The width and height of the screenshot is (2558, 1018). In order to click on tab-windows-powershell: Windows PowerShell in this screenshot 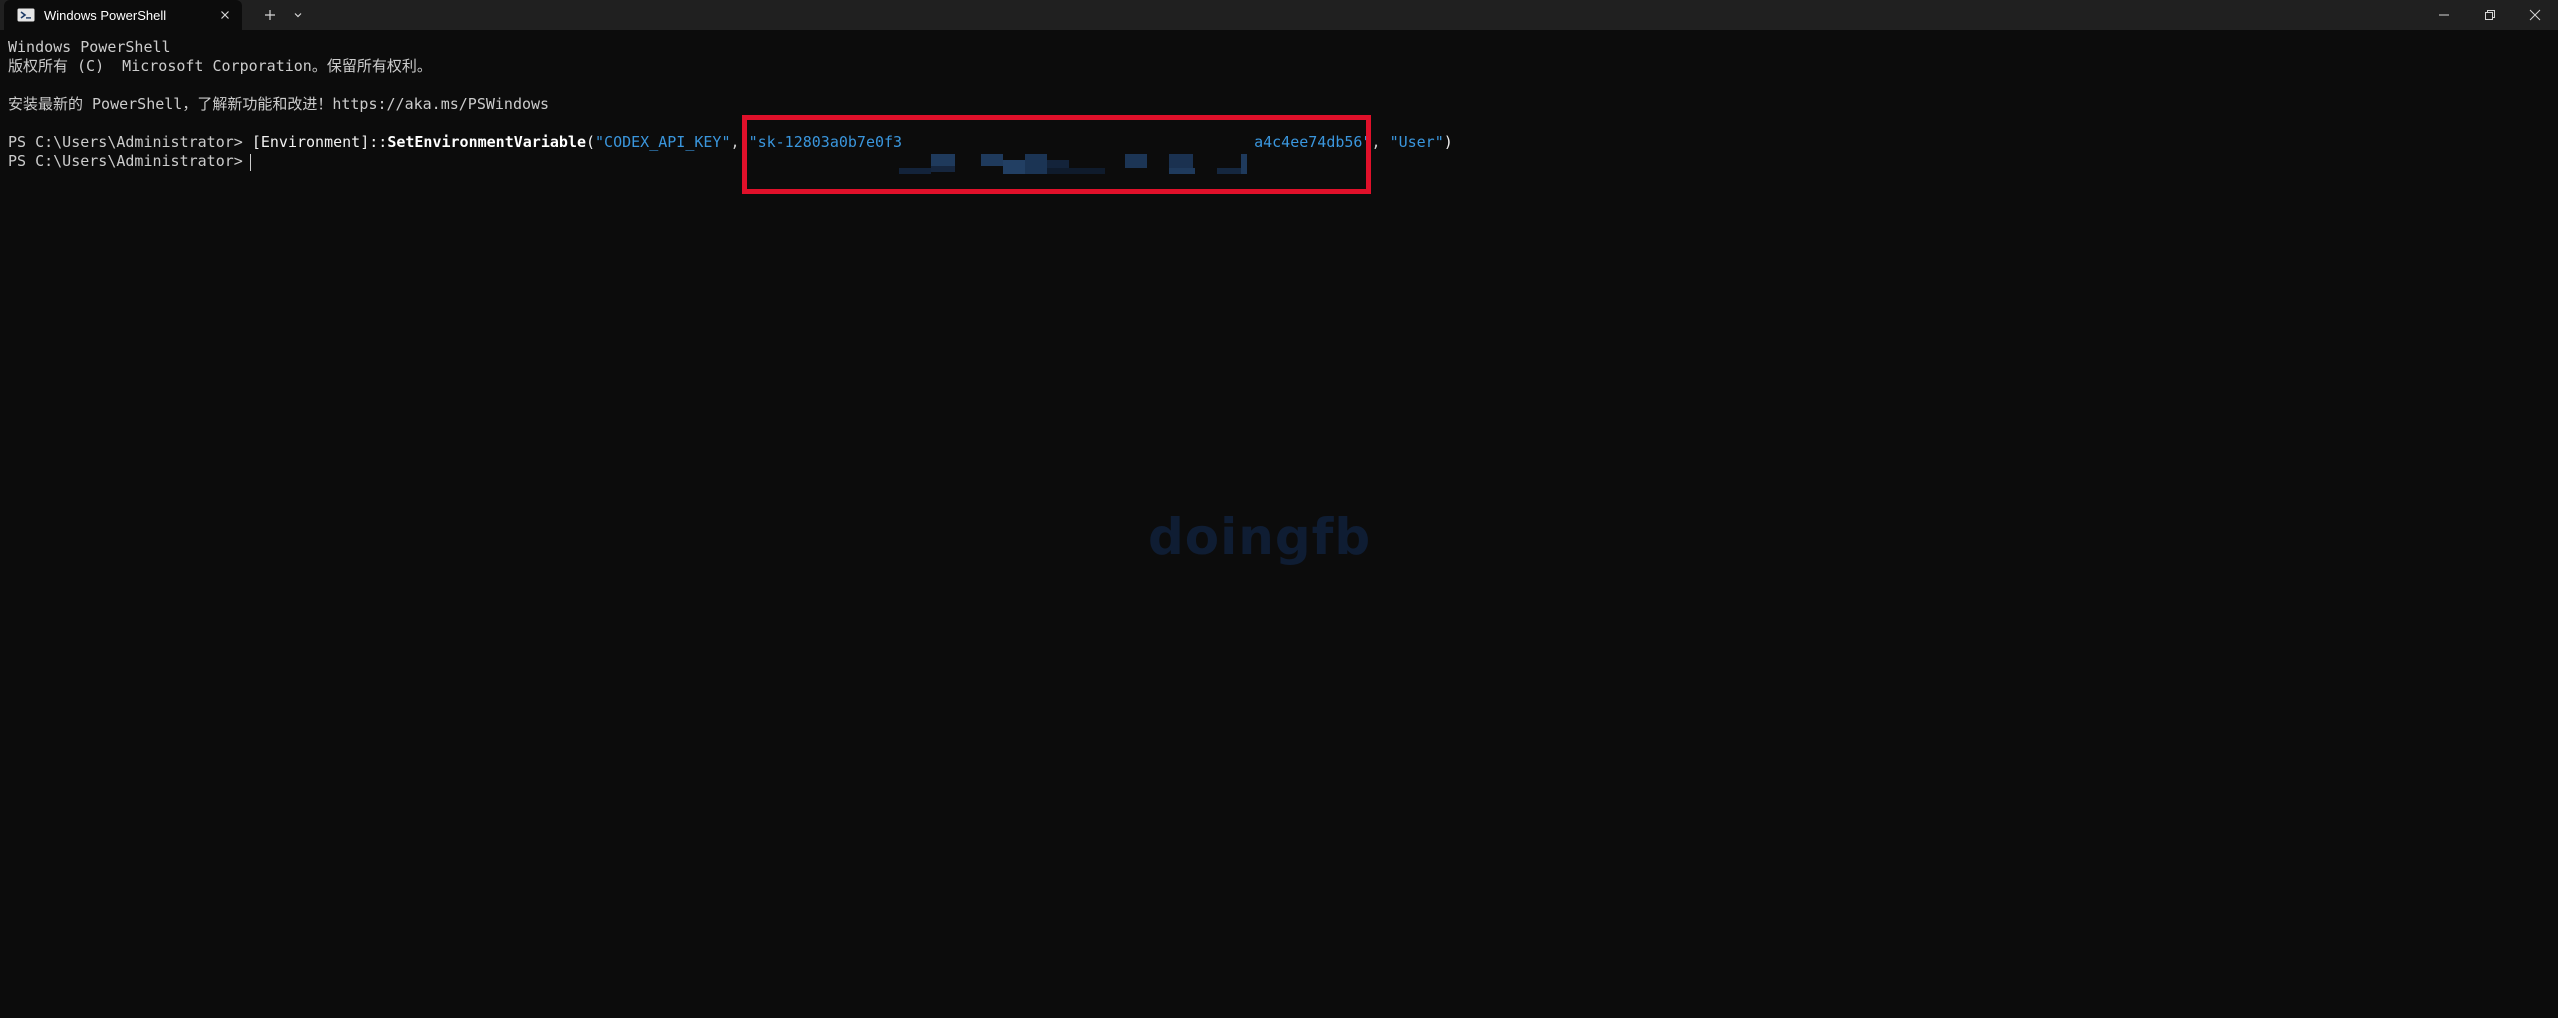, I will do `click(123, 15)`.